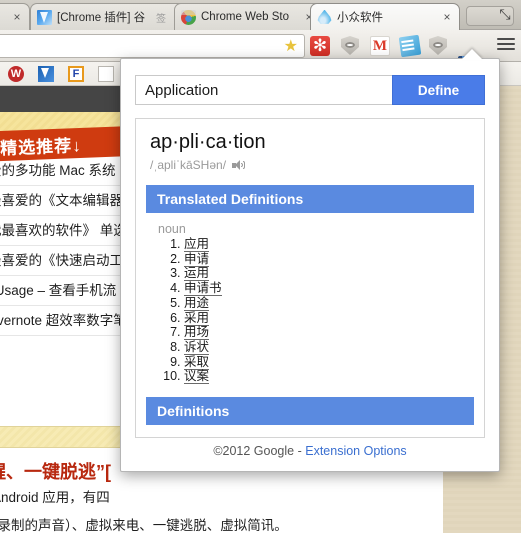 This screenshot has height=533, width=521. I want to click on define-button: Define, so click(438, 90).